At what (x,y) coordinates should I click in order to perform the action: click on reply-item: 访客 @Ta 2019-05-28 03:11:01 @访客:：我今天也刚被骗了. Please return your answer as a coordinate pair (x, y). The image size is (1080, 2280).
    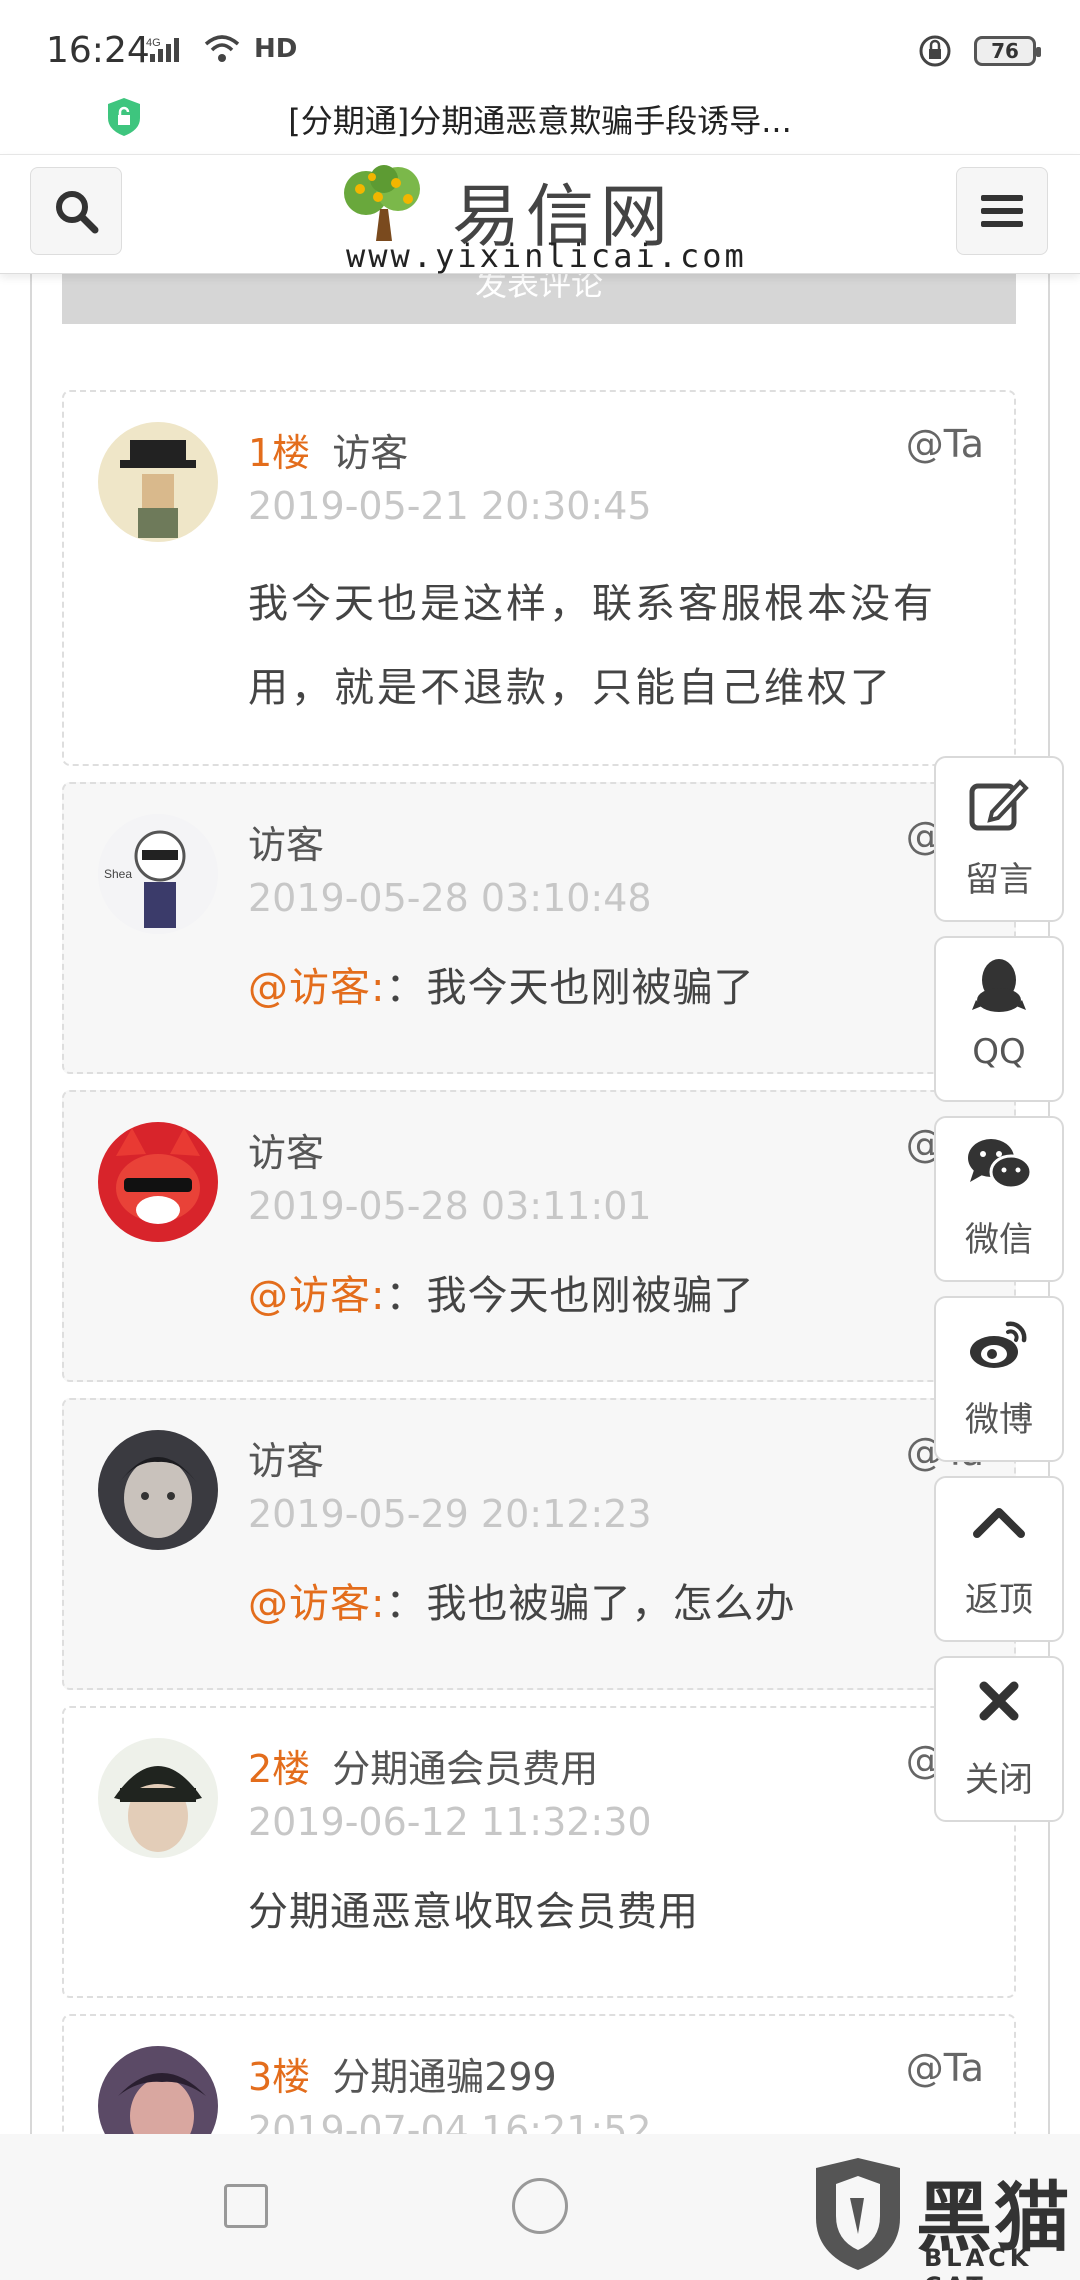
    Looking at the image, I should click on (539, 1236).